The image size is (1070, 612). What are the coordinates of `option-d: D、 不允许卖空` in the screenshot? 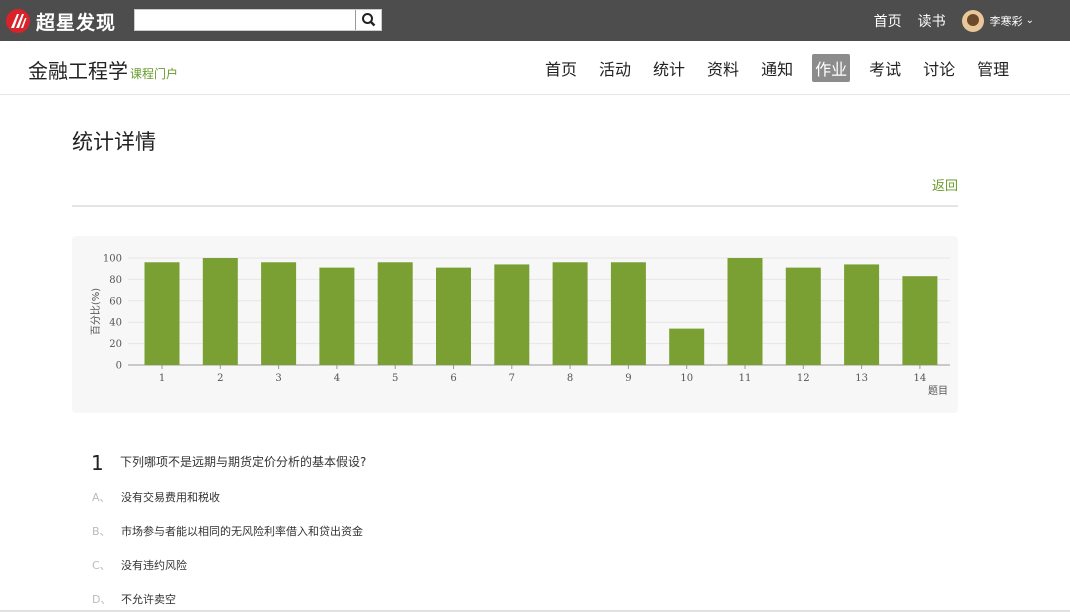 It's located at (134, 599).